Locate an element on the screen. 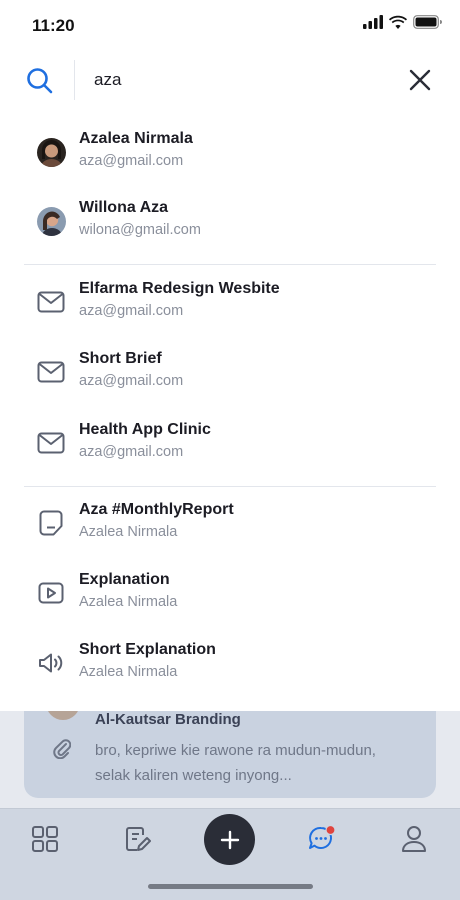  speaker-icon is located at coordinates (51, 663).